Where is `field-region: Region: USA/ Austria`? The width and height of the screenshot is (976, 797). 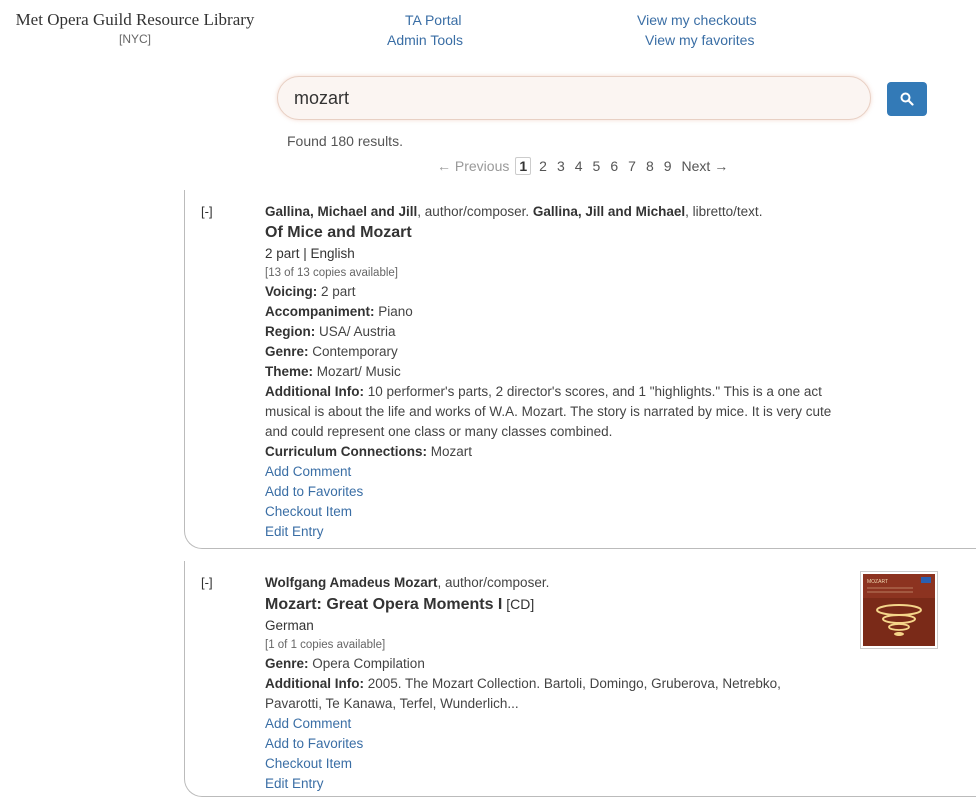
field-region: Region: USA/ Austria is located at coordinates (330, 331).